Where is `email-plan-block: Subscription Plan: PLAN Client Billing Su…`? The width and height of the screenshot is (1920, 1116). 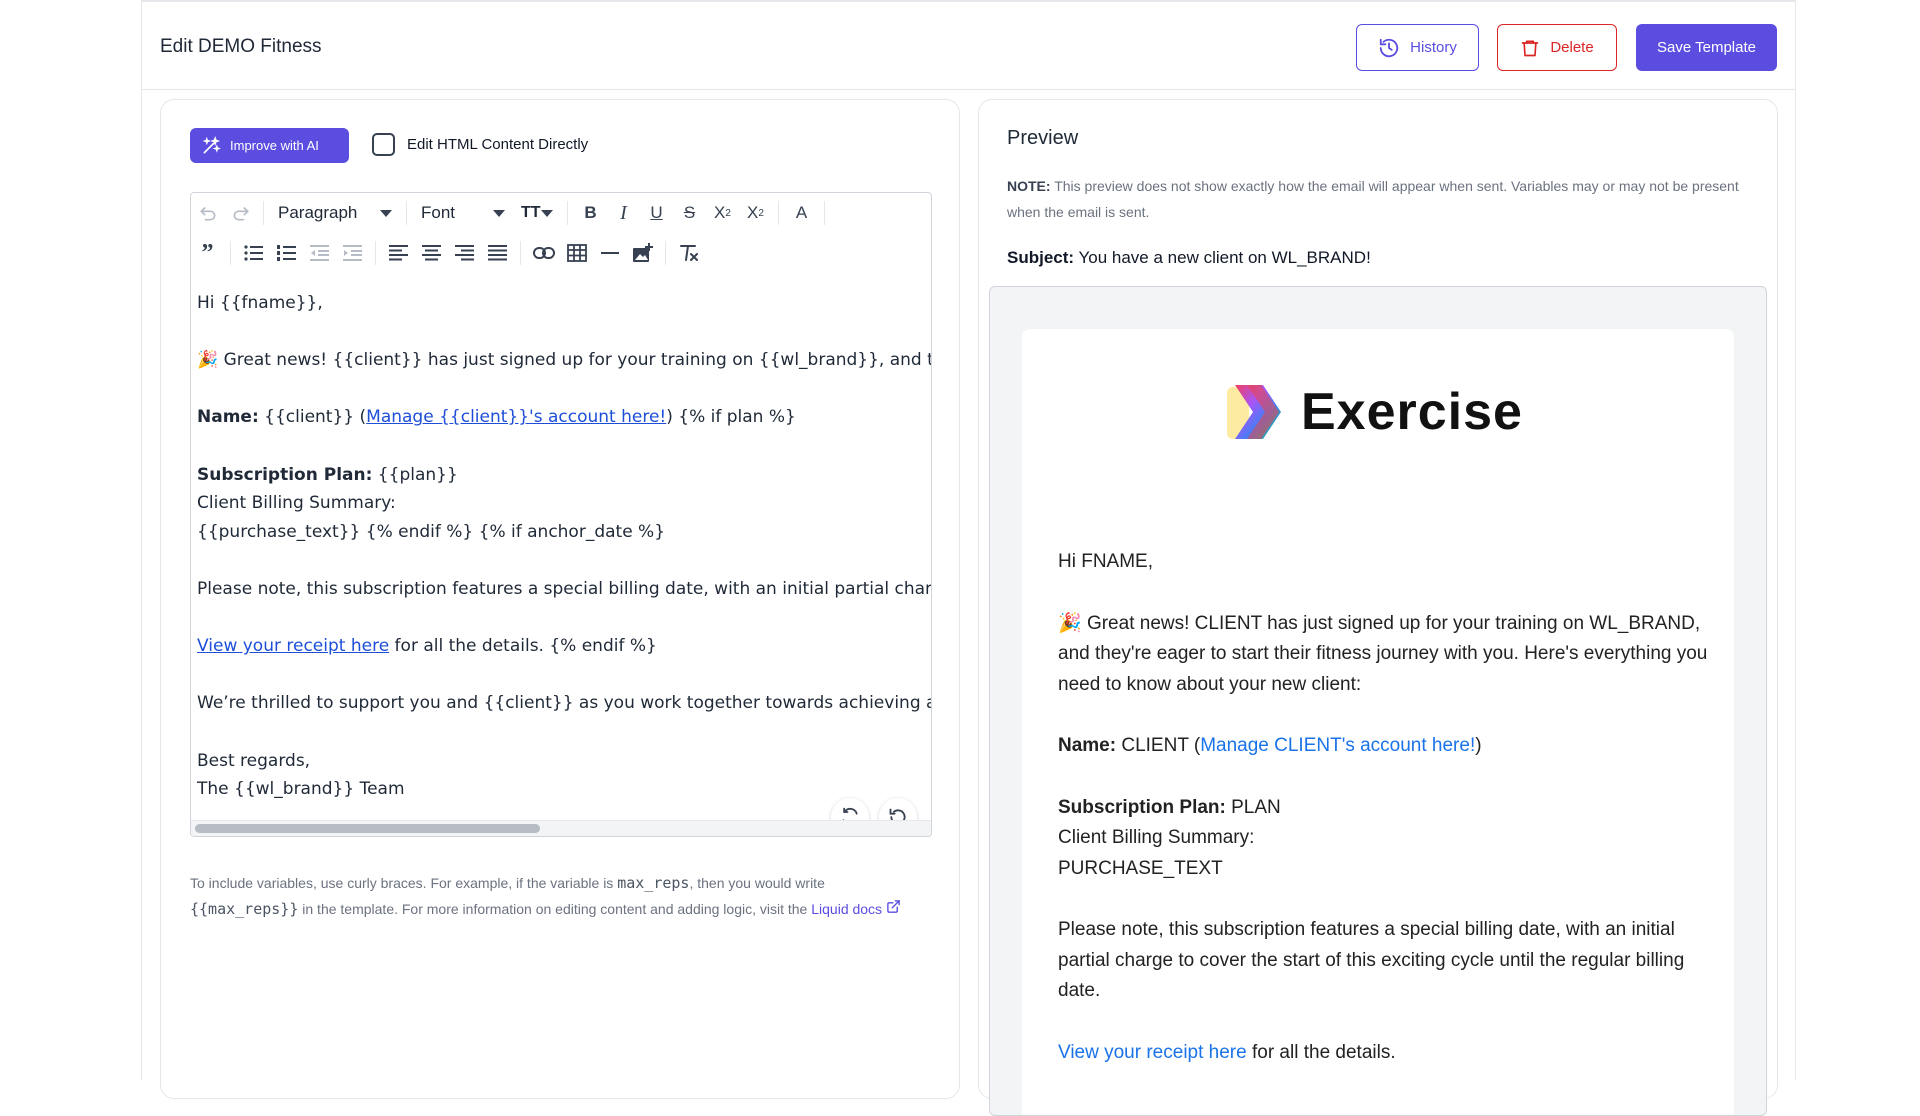
email-plan-block: Subscription Plan: PLAN Client Billing Su… is located at coordinates (1383, 839).